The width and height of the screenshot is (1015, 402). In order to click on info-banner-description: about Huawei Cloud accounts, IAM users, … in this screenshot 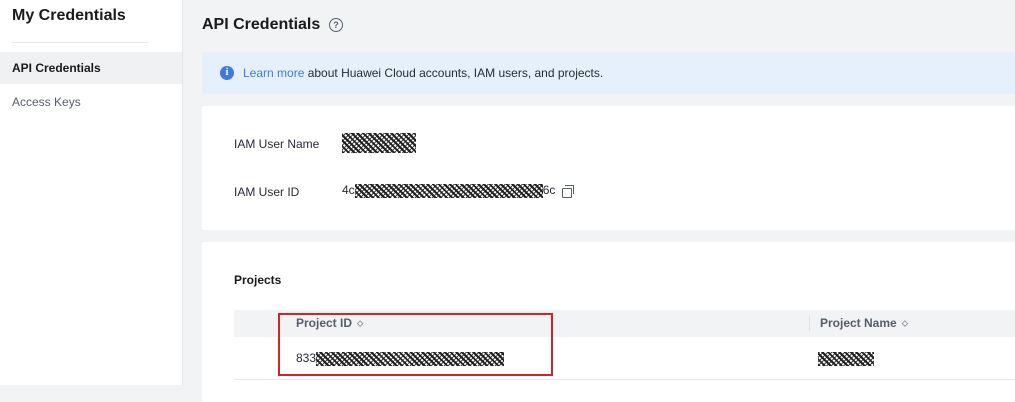, I will do `click(454, 73)`.